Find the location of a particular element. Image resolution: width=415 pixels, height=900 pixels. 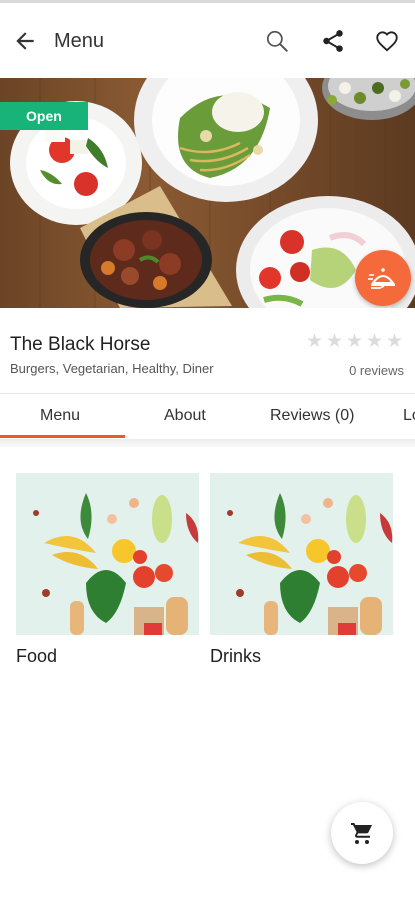

delivery-button is located at coordinates (383, 278).